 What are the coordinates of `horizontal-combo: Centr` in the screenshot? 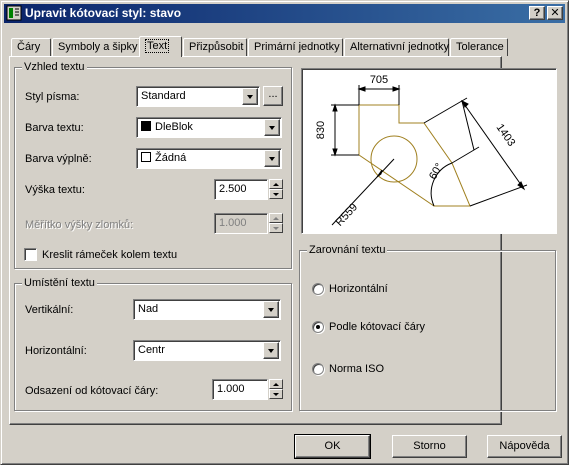 It's located at (207, 350).